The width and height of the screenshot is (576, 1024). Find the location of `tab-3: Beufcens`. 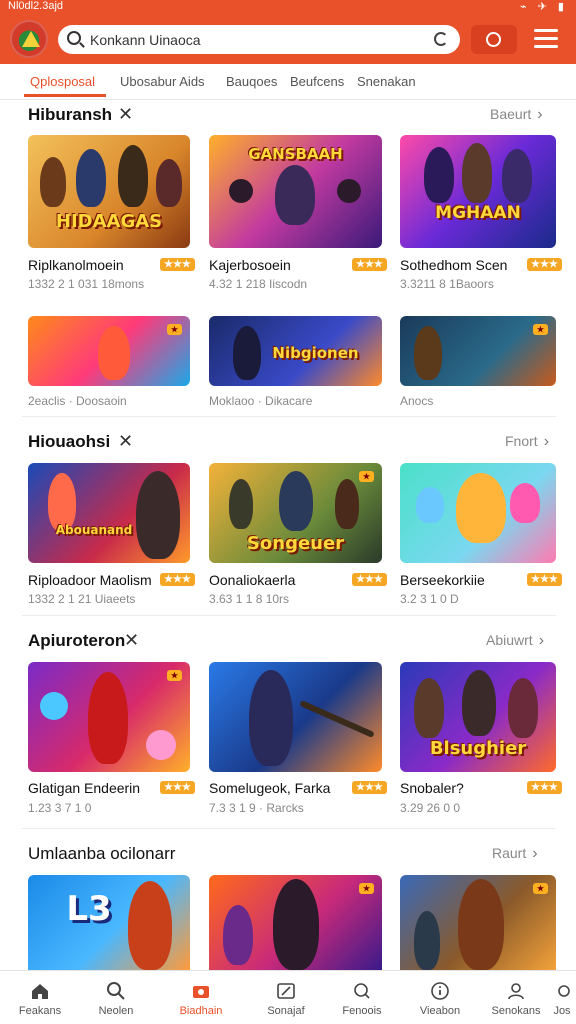

tab-3: Beufcens is located at coordinates (317, 81).